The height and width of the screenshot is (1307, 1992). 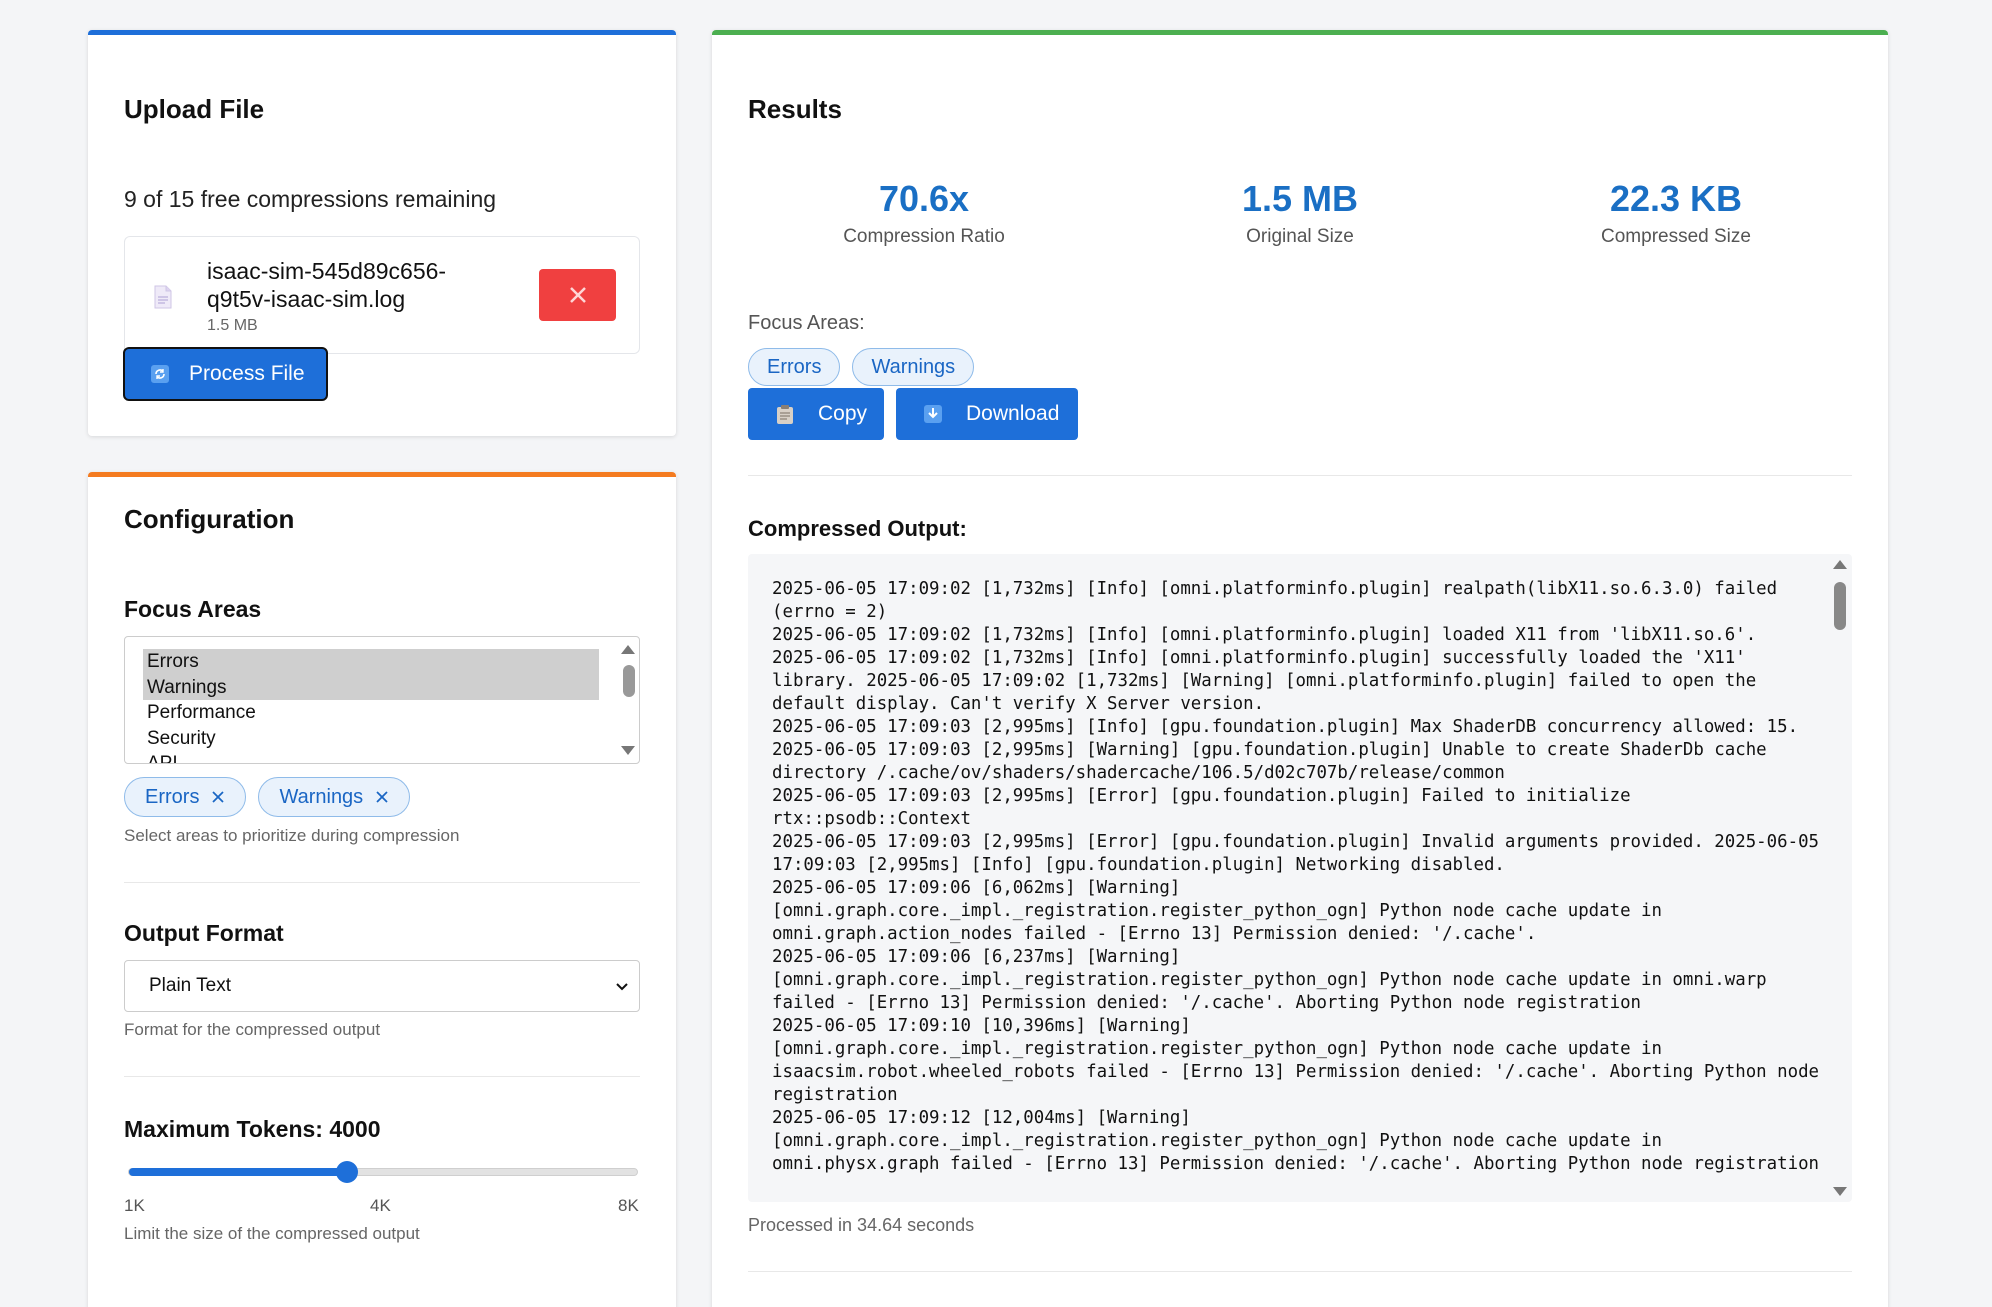 I want to click on stat-compression-ratio: 70.6x Compression Ratio, so click(x=924, y=213).